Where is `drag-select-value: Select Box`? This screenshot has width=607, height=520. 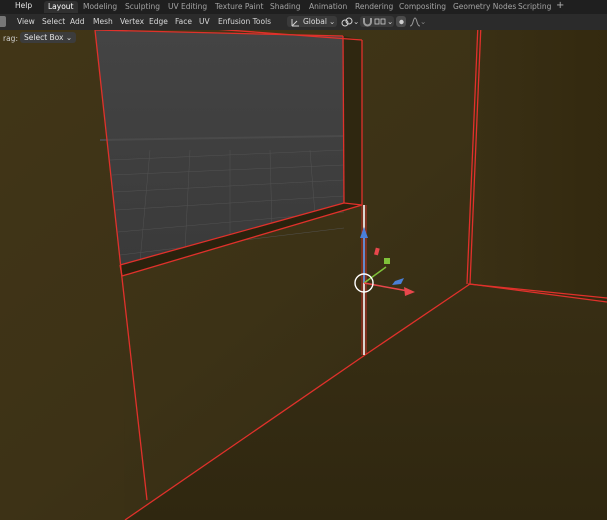 drag-select-value: Select Box is located at coordinates (44, 37).